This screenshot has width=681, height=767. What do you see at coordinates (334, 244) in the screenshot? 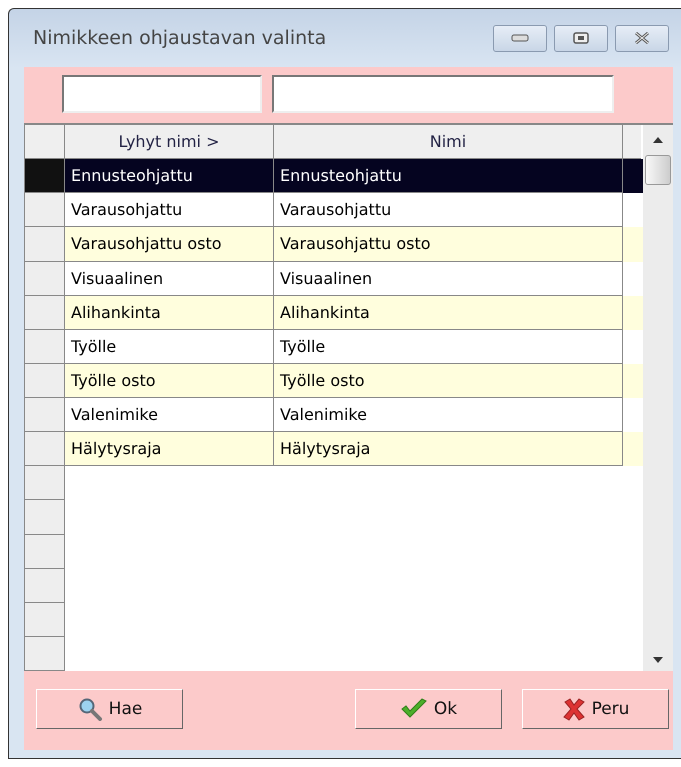
I see `table-row: Varausohjattu osto Varausohjattu osto` at bounding box center [334, 244].